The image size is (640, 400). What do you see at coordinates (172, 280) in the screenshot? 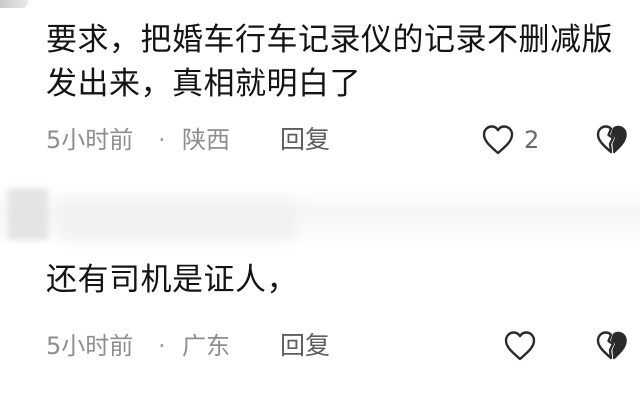
I see `comment-text: 还有司机是证人，` at bounding box center [172, 280].